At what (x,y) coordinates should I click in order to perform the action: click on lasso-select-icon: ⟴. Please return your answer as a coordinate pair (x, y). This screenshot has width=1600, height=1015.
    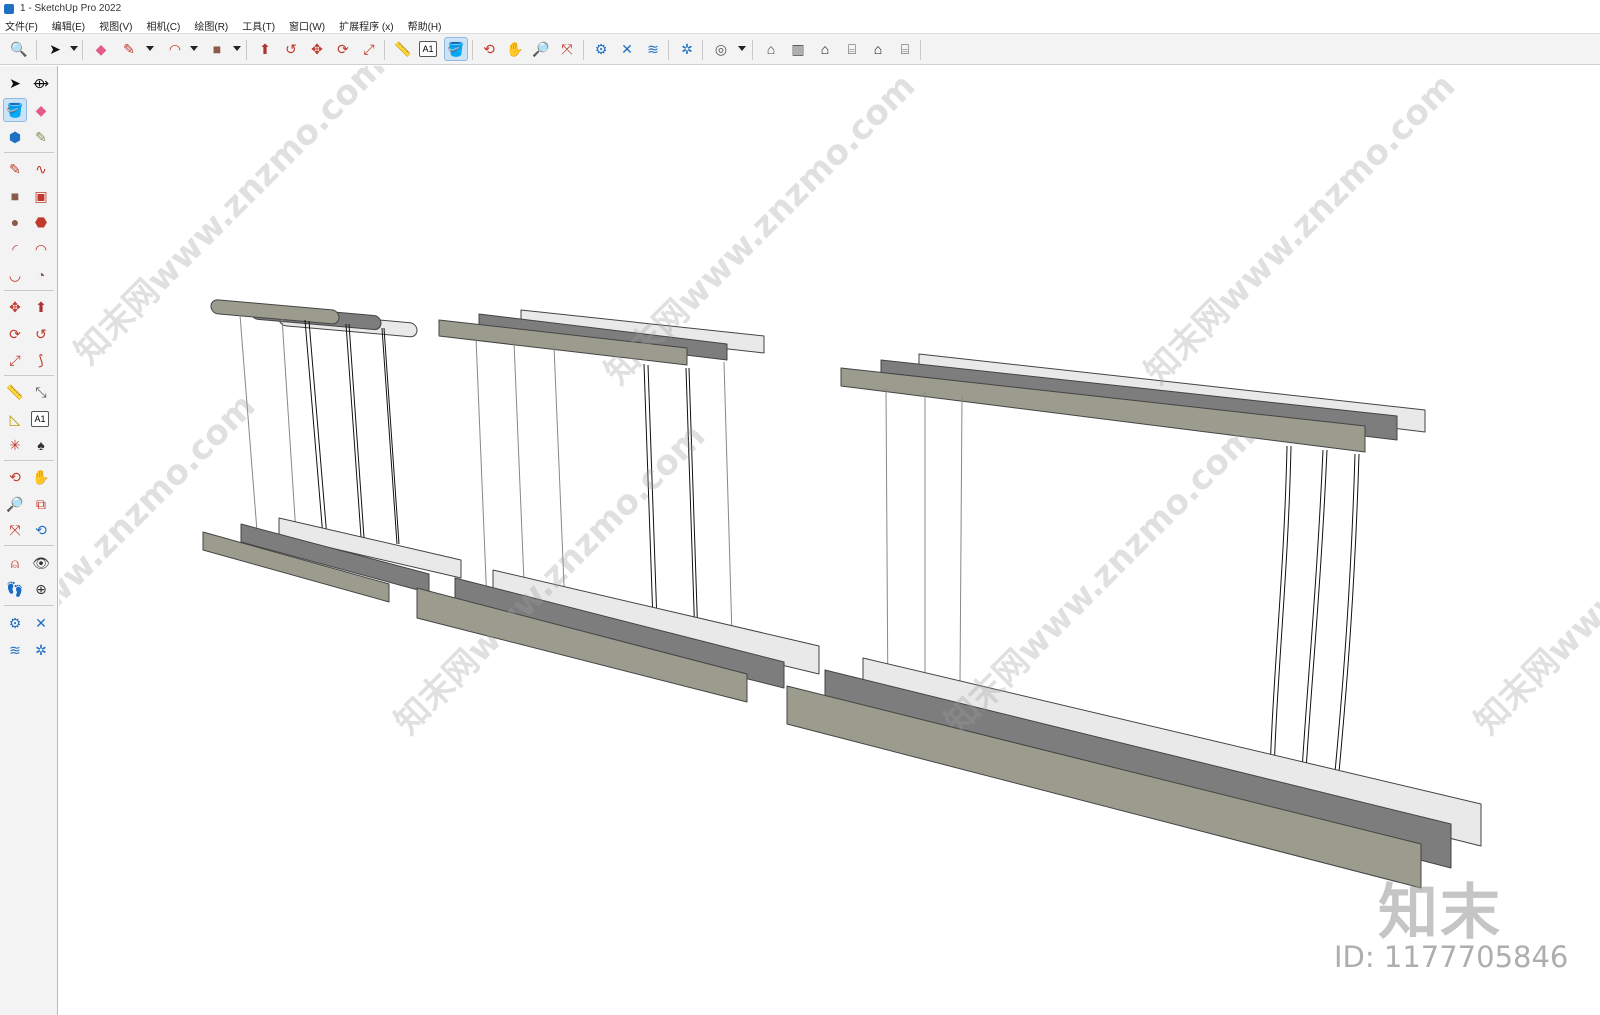
    Looking at the image, I should click on (41, 83).